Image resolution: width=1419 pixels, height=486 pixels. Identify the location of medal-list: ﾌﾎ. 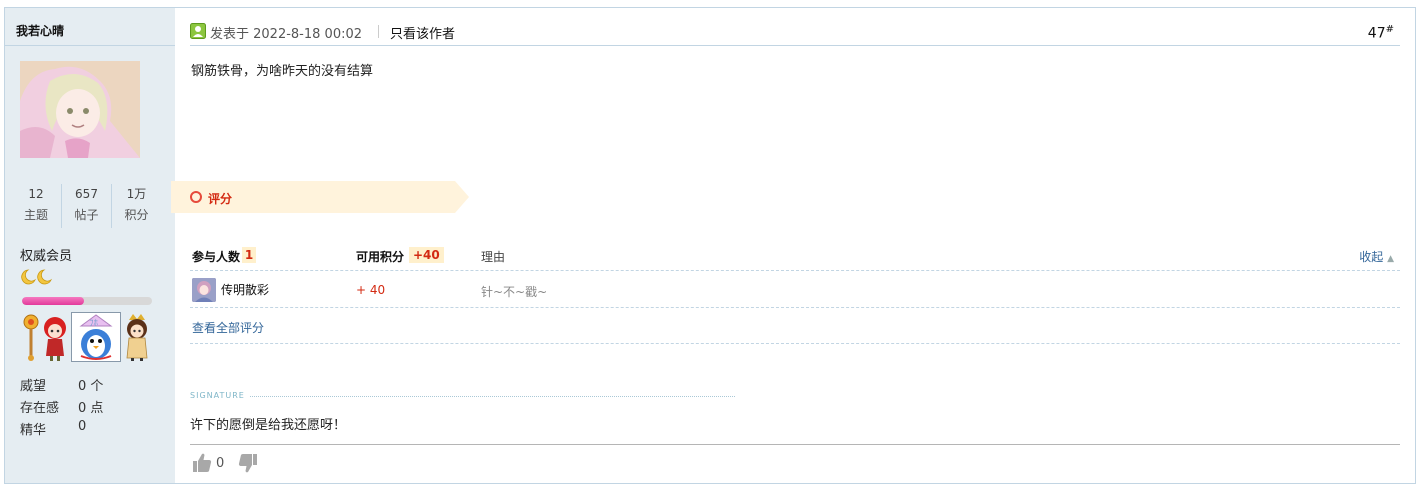
(84, 337).